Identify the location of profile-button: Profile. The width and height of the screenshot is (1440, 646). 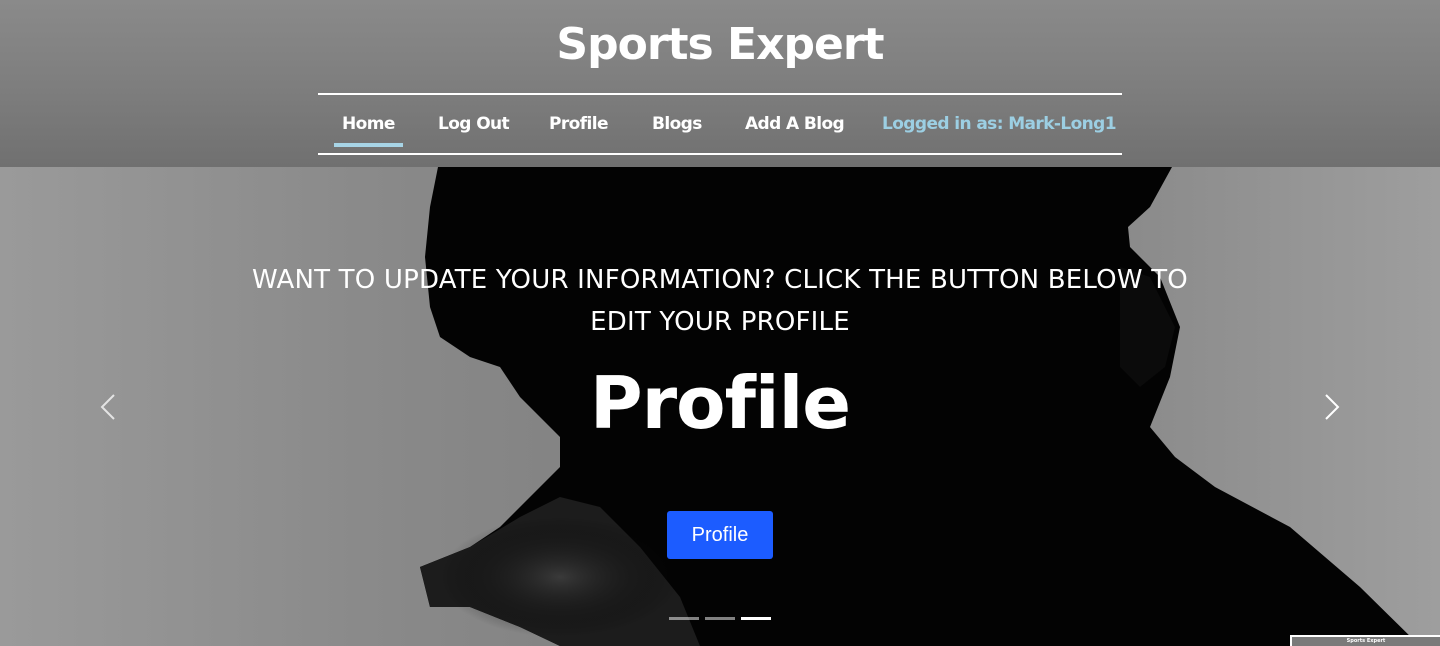
(720, 535).